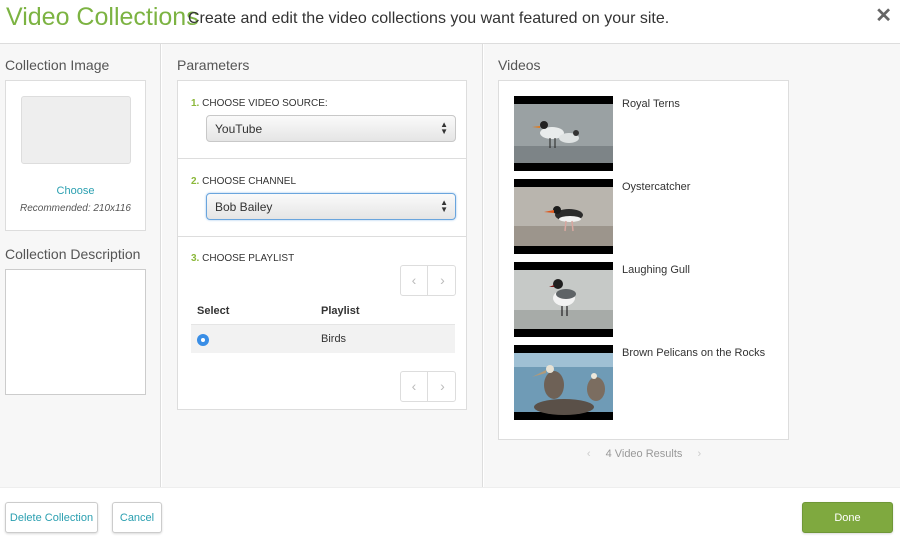 This screenshot has width=900, height=539. What do you see at coordinates (195, 181) in the screenshot?
I see `step-number: 2.` at bounding box center [195, 181].